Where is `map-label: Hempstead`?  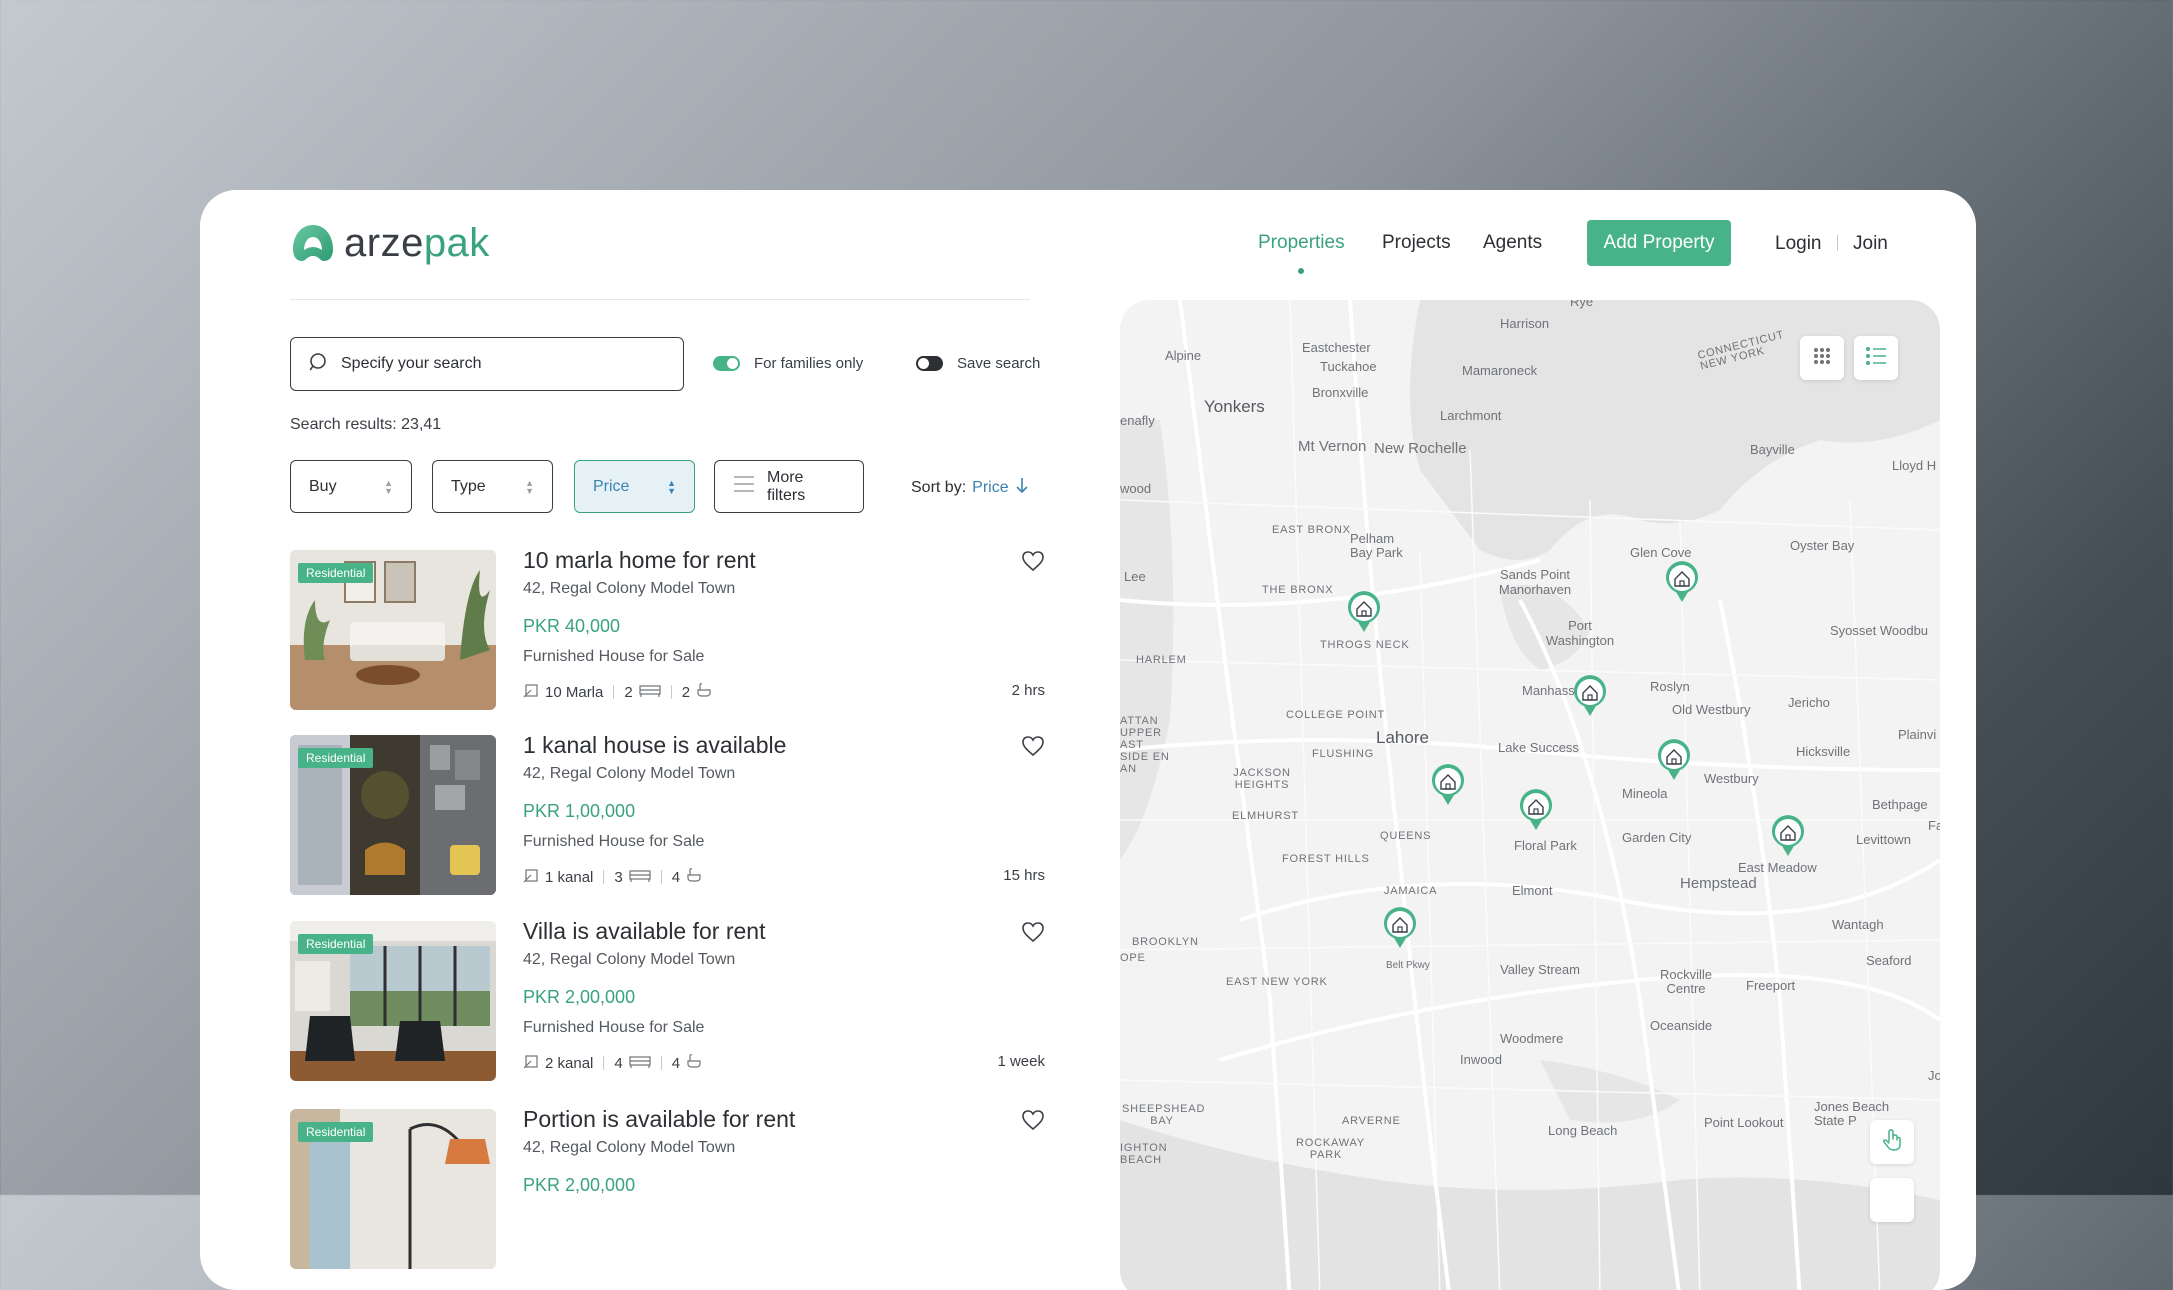 map-label: Hempstead is located at coordinates (1718, 883).